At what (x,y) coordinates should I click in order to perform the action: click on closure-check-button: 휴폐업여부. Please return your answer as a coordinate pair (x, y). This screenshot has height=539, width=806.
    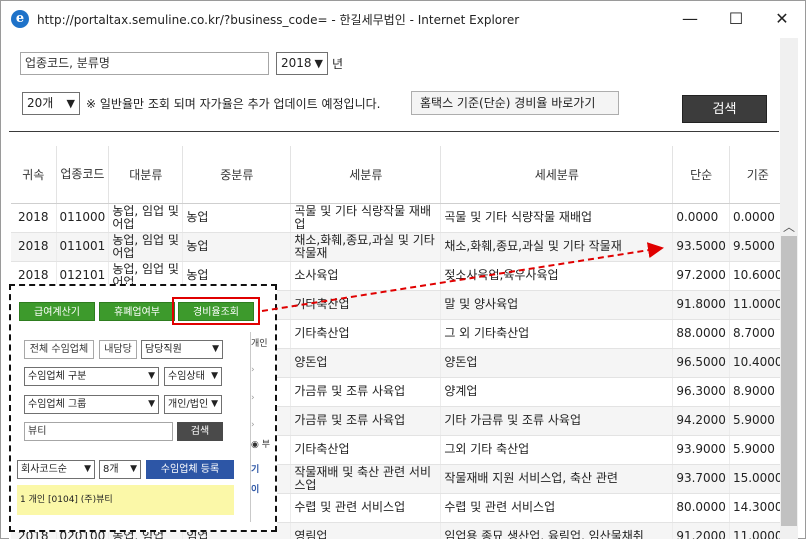
    Looking at the image, I should click on (137, 311).